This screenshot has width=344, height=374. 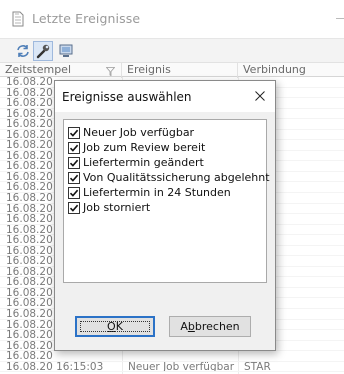 I want to click on cancel-label: Abbrechen, so click(x=210, y=326).